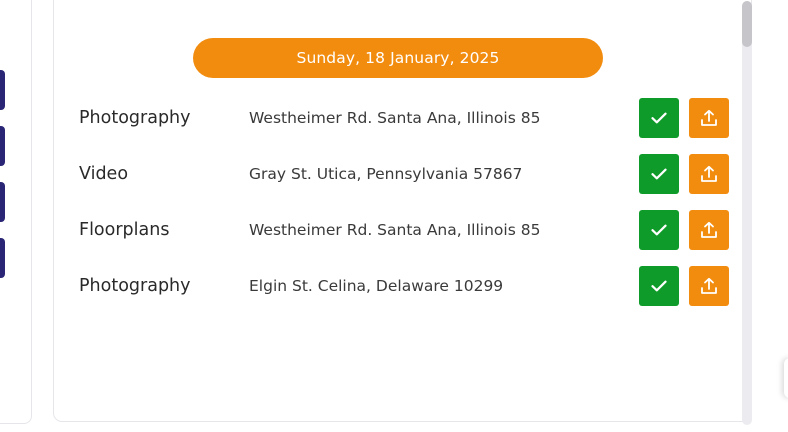 This screenshot has height=432, width=788. What do you see at coordinates (747, 213) in the screenshot?
I see `card-scrollbar` at bounding box center [747, 213].